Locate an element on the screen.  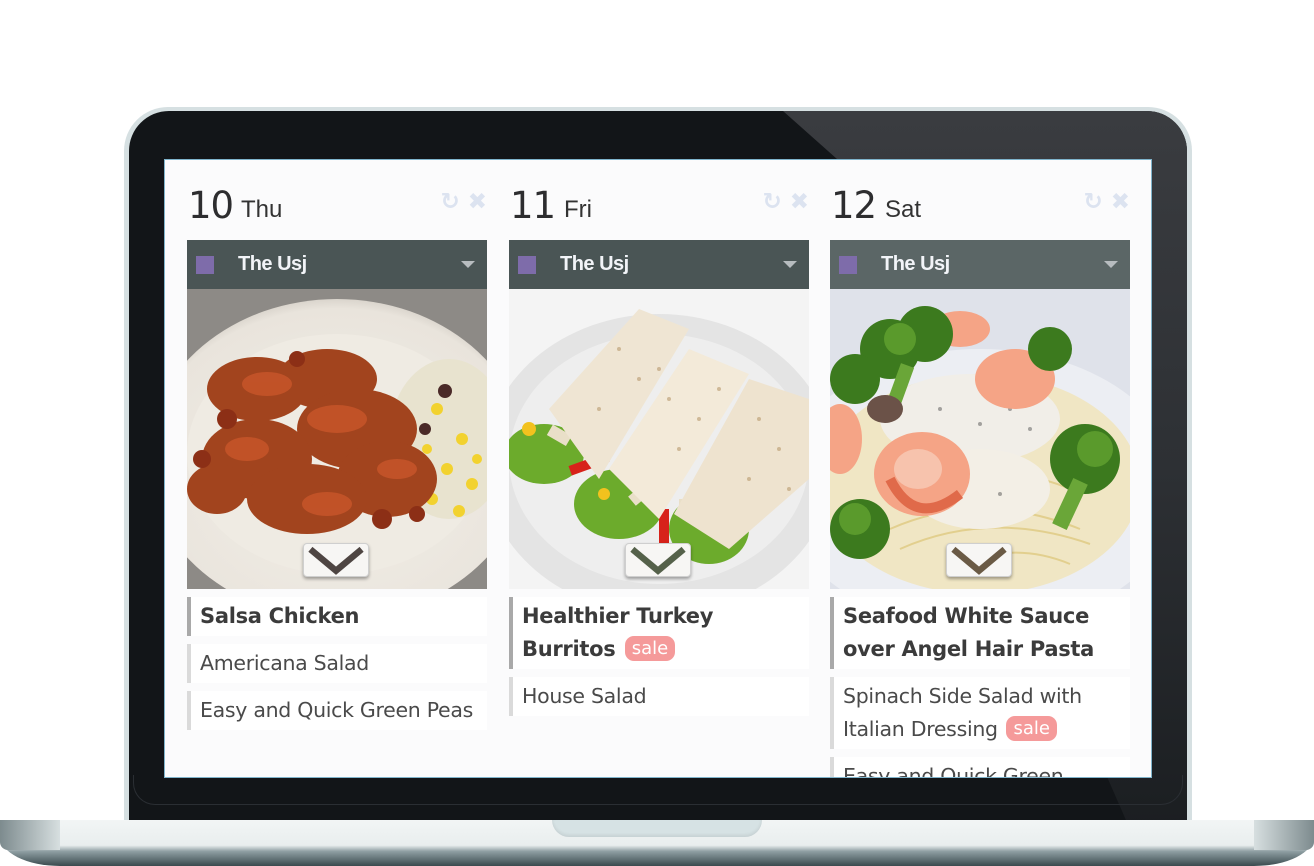
laptop-opening-notch is located at coordinates (657, 828).